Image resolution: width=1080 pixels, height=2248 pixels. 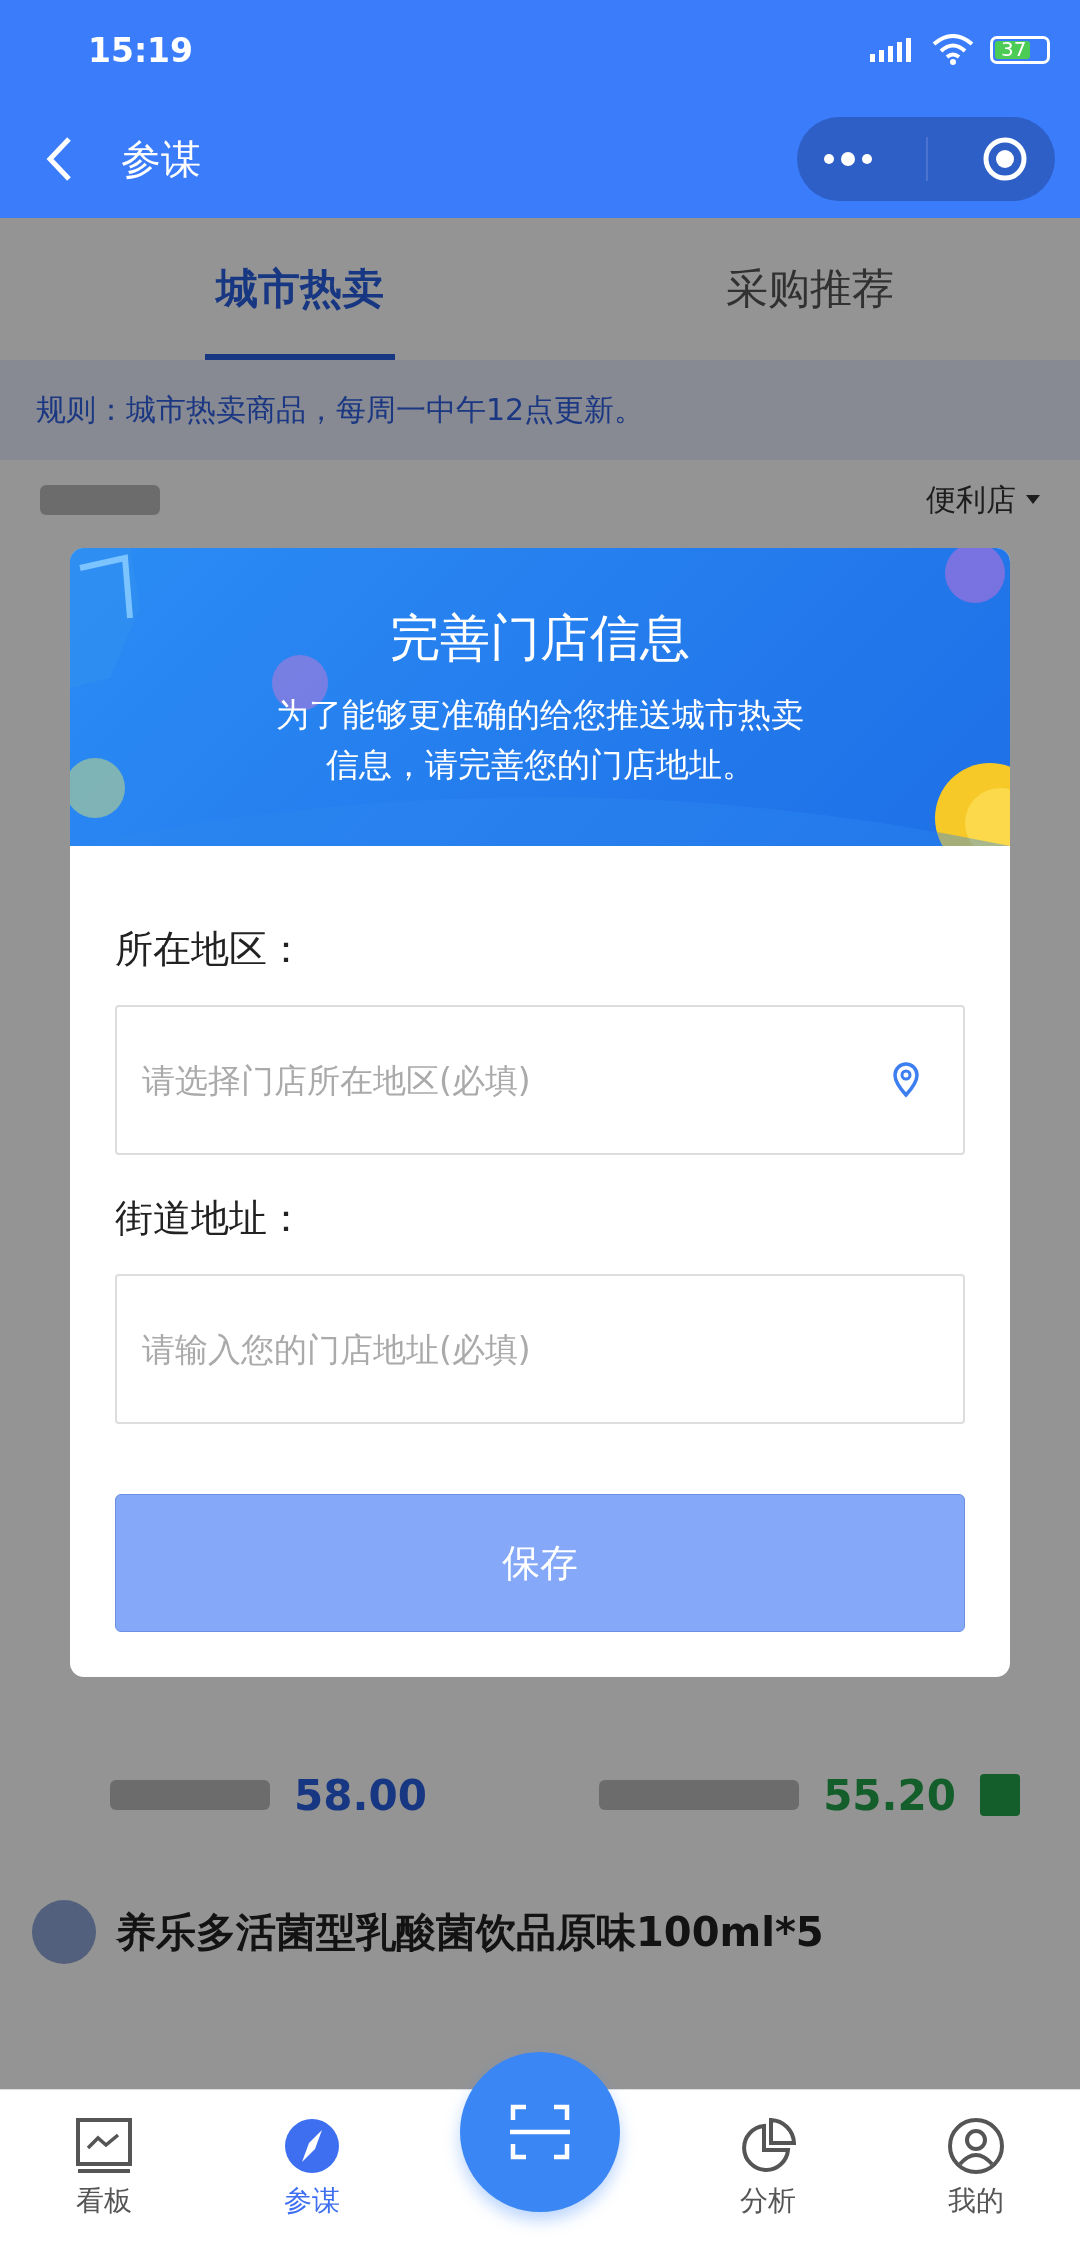 What do you see at coordinates (848, 159) in the screenshot?
I see `more-icon` at bounding box center [848, 159].